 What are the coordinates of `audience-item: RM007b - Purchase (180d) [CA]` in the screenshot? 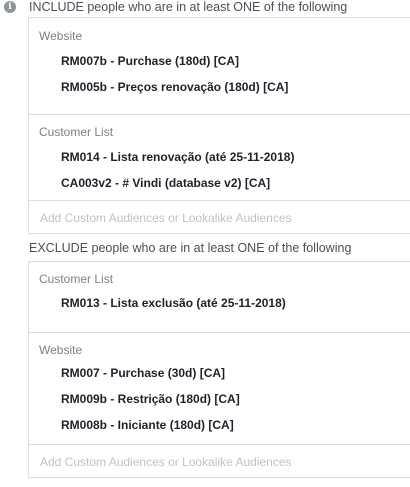 It's located at (150, 61).